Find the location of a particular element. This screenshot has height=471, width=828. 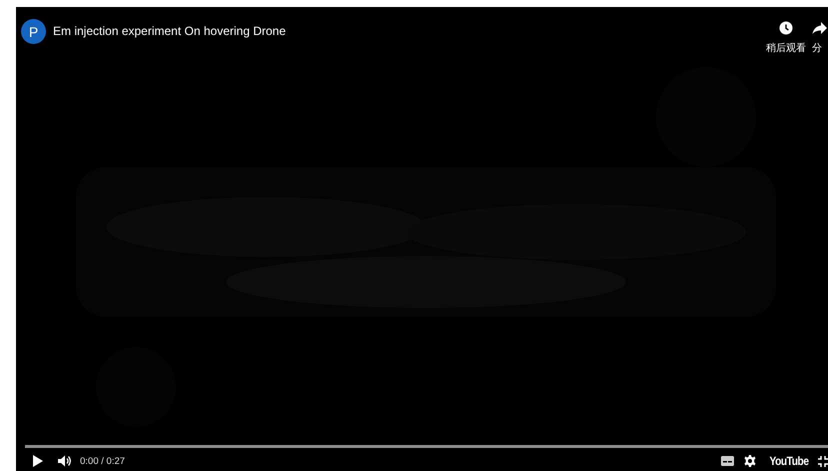

watch-later-button: 稍后观看 is located at coordinates (786, 38).